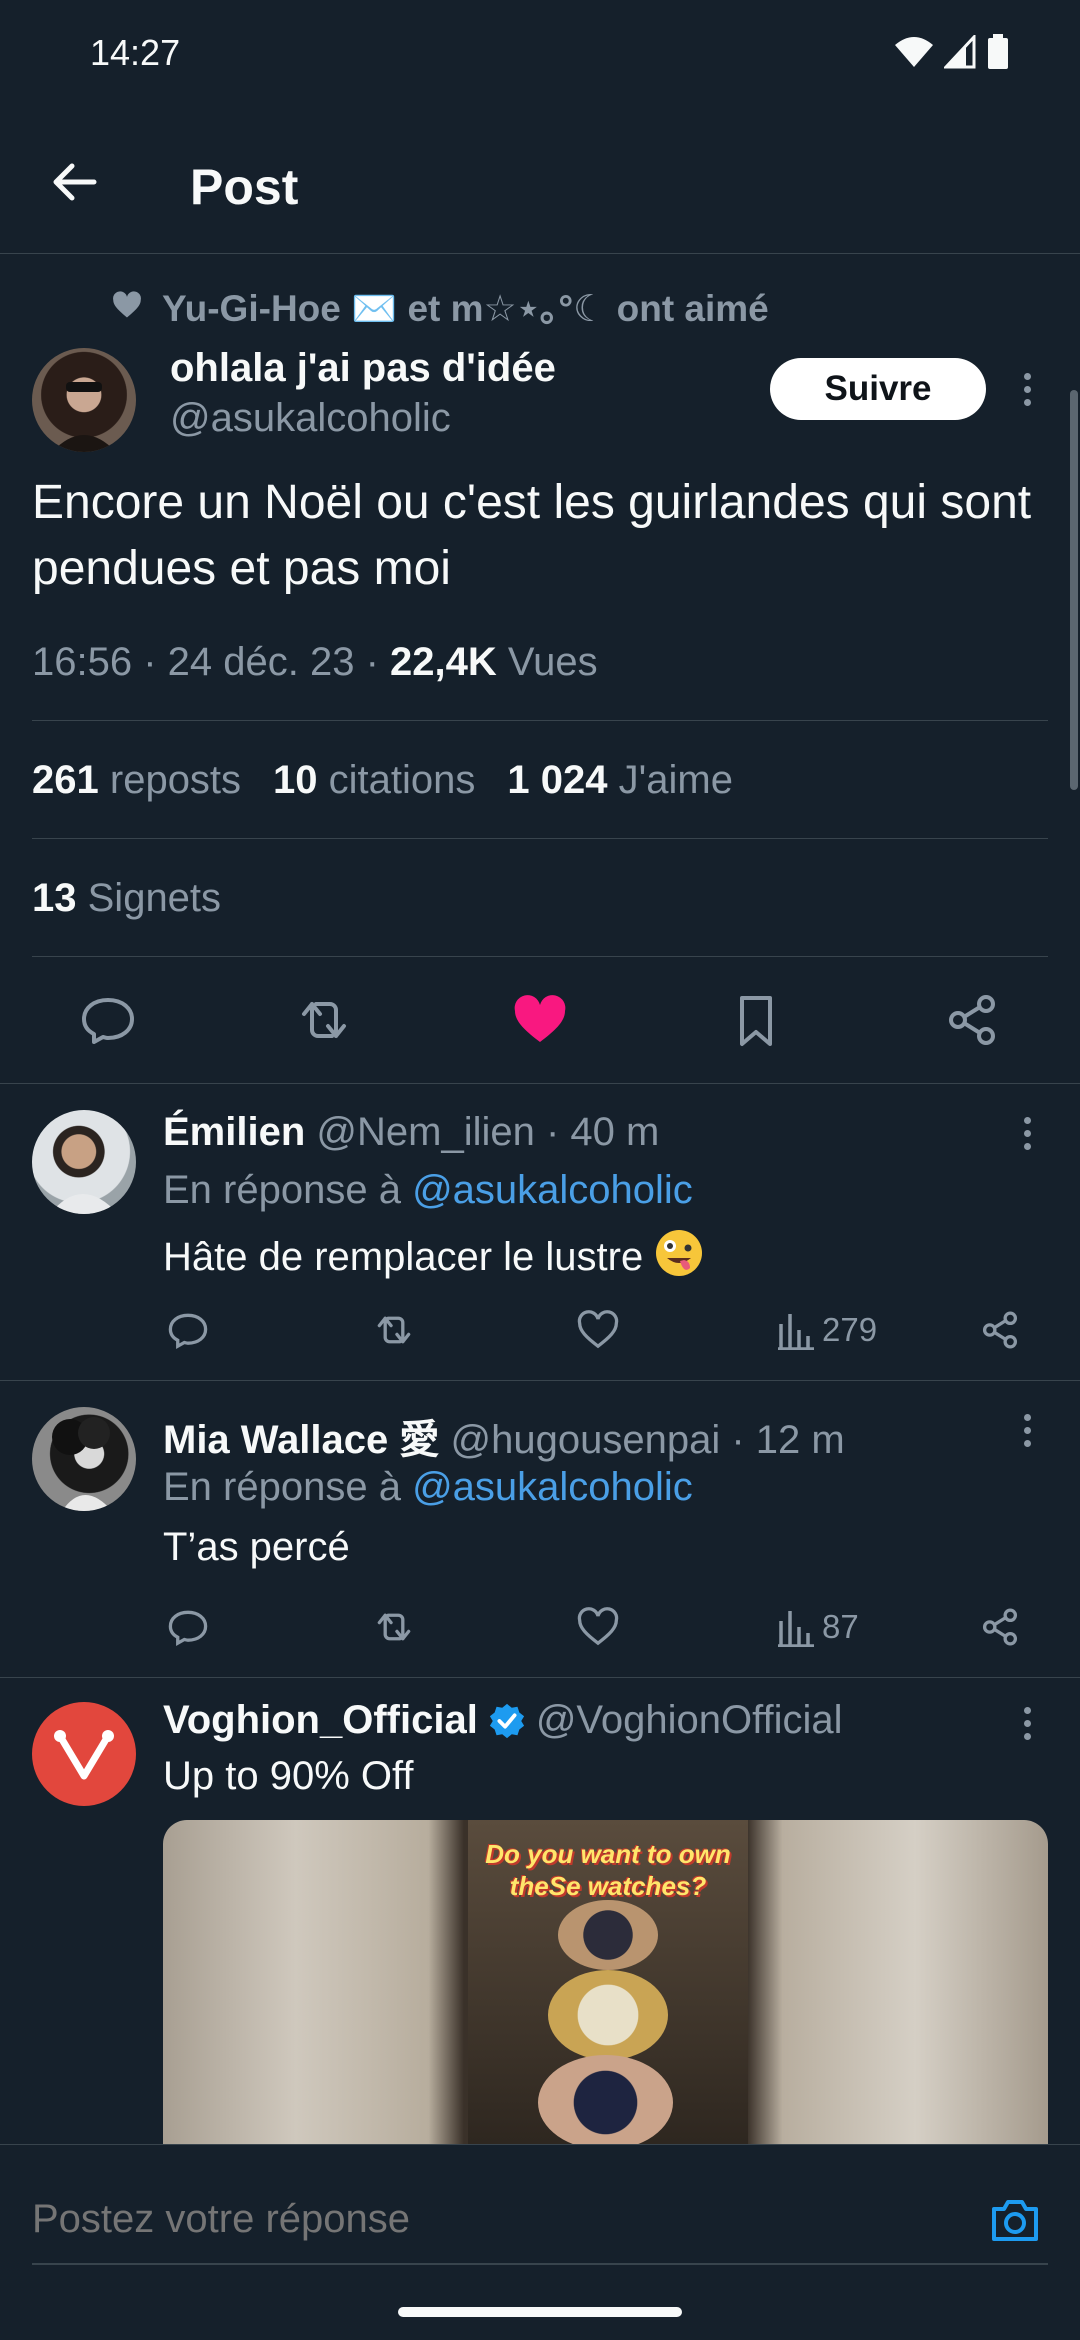 The width and height of the screenshot is (1080, 2340). What do you see at coordinates (288, 1776) in the screenshot?
I see `ad-text: Up to 90% Off` at bounding box center [288, 1776].